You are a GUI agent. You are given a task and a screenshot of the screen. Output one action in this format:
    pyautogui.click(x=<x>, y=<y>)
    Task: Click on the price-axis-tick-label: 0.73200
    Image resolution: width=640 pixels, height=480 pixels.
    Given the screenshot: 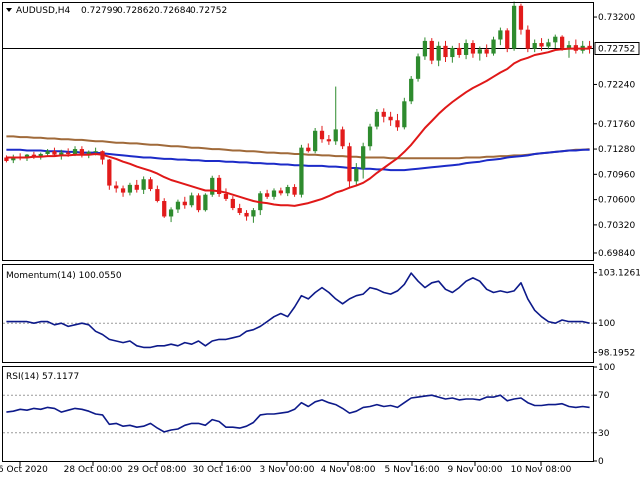 What is the action you would take?
    pyautogui.click(x=616, y=18)
    